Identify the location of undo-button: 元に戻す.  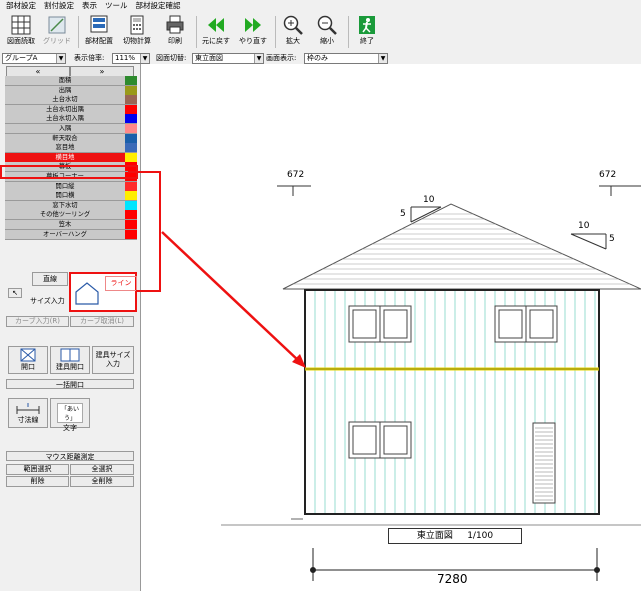
(216, 32).